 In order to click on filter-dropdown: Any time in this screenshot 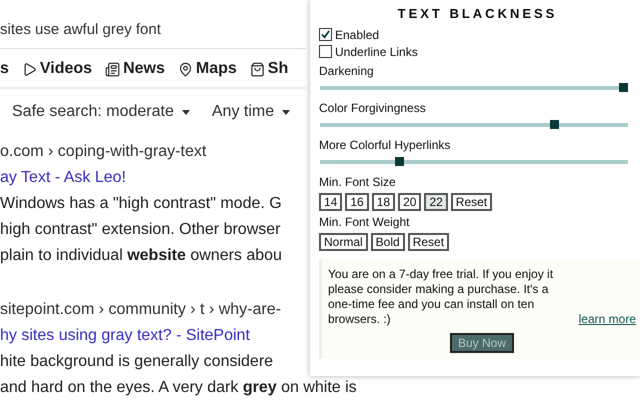, I will do `click(251, 112)`.